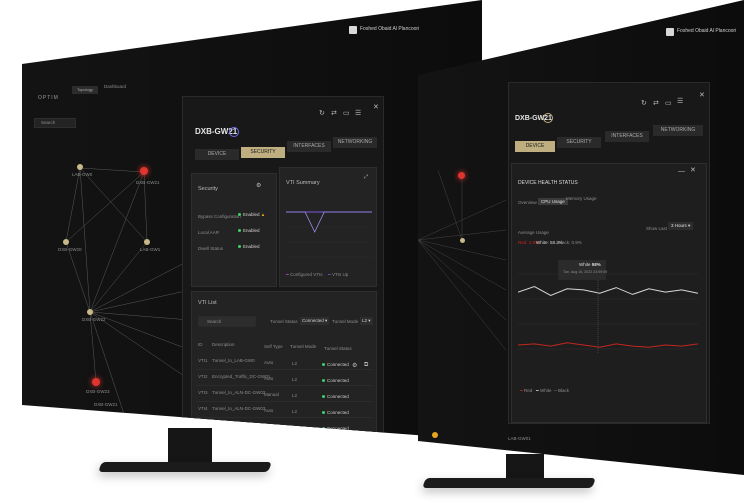 Image resolution: width=744 pixels, height=503 pixels. What do you see at coordinates (227, 321) in the screenshot?
I see `vti-search-input: Search` at bounding box center [227, 321].